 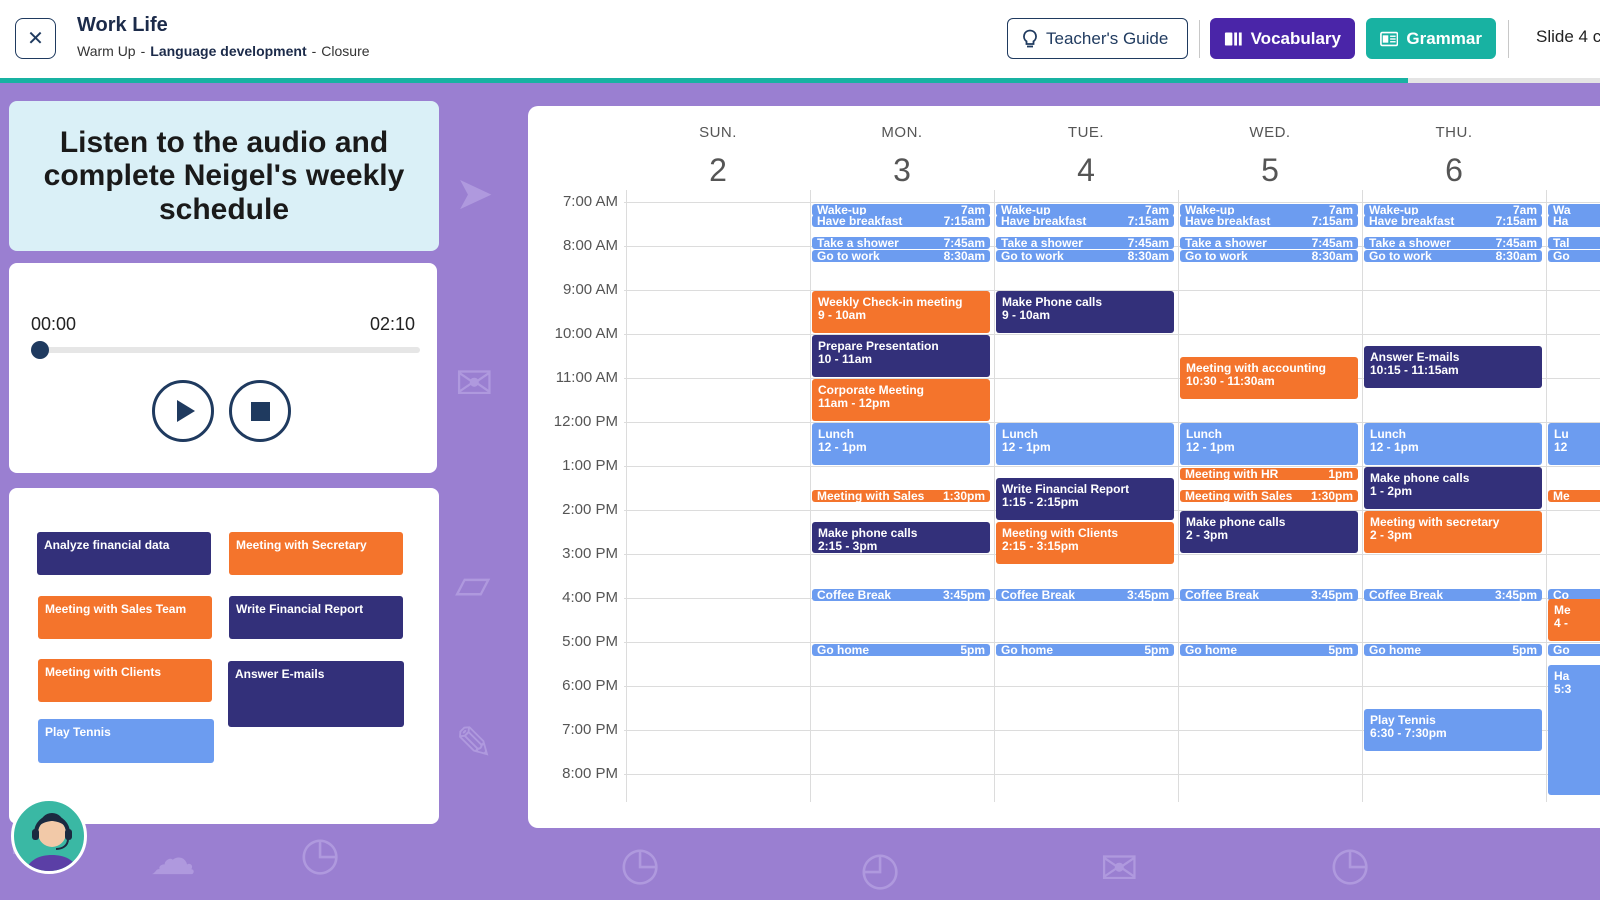 I want to click on audio-progress-track, so click(x=231, y=350).